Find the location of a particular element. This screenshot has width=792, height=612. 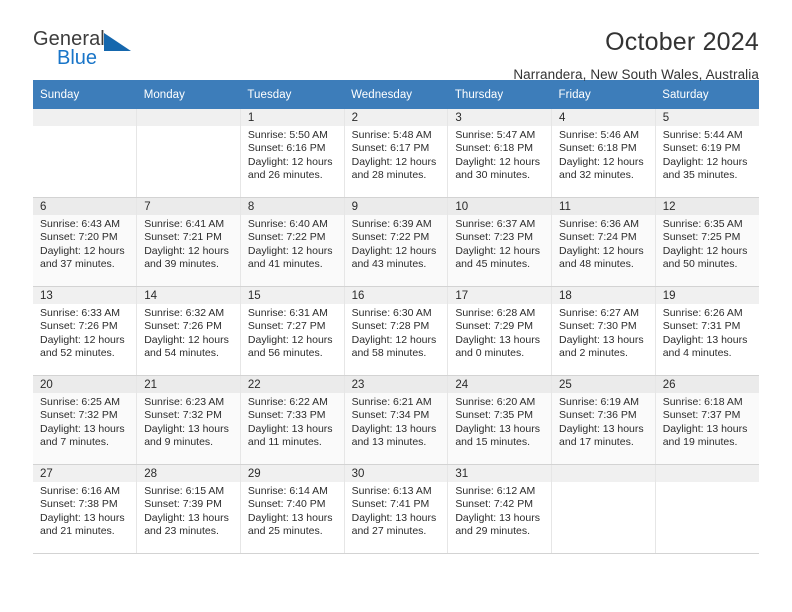

location-subtitle: Narrandera, New South Wales, Australia is located at coordinates (636, 74).